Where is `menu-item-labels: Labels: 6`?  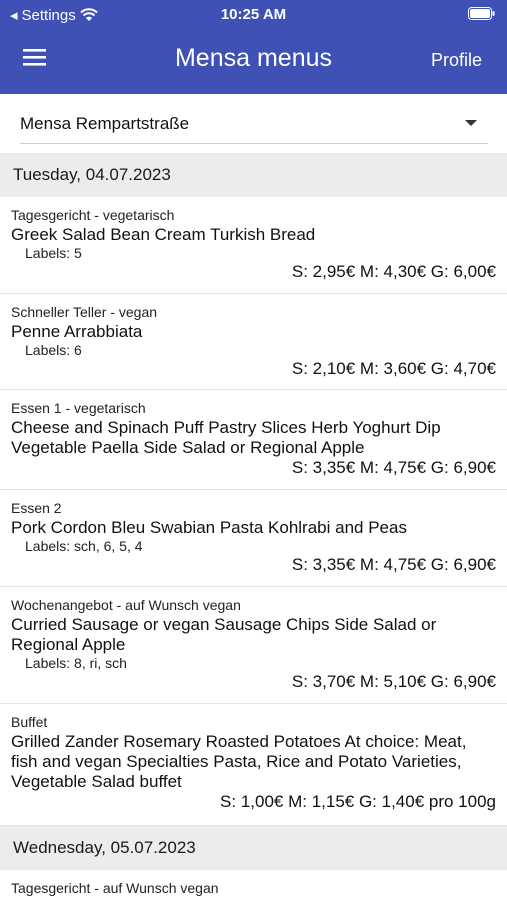
menu-item-labels: Labels: 6 is located at coordinates (53, 350).